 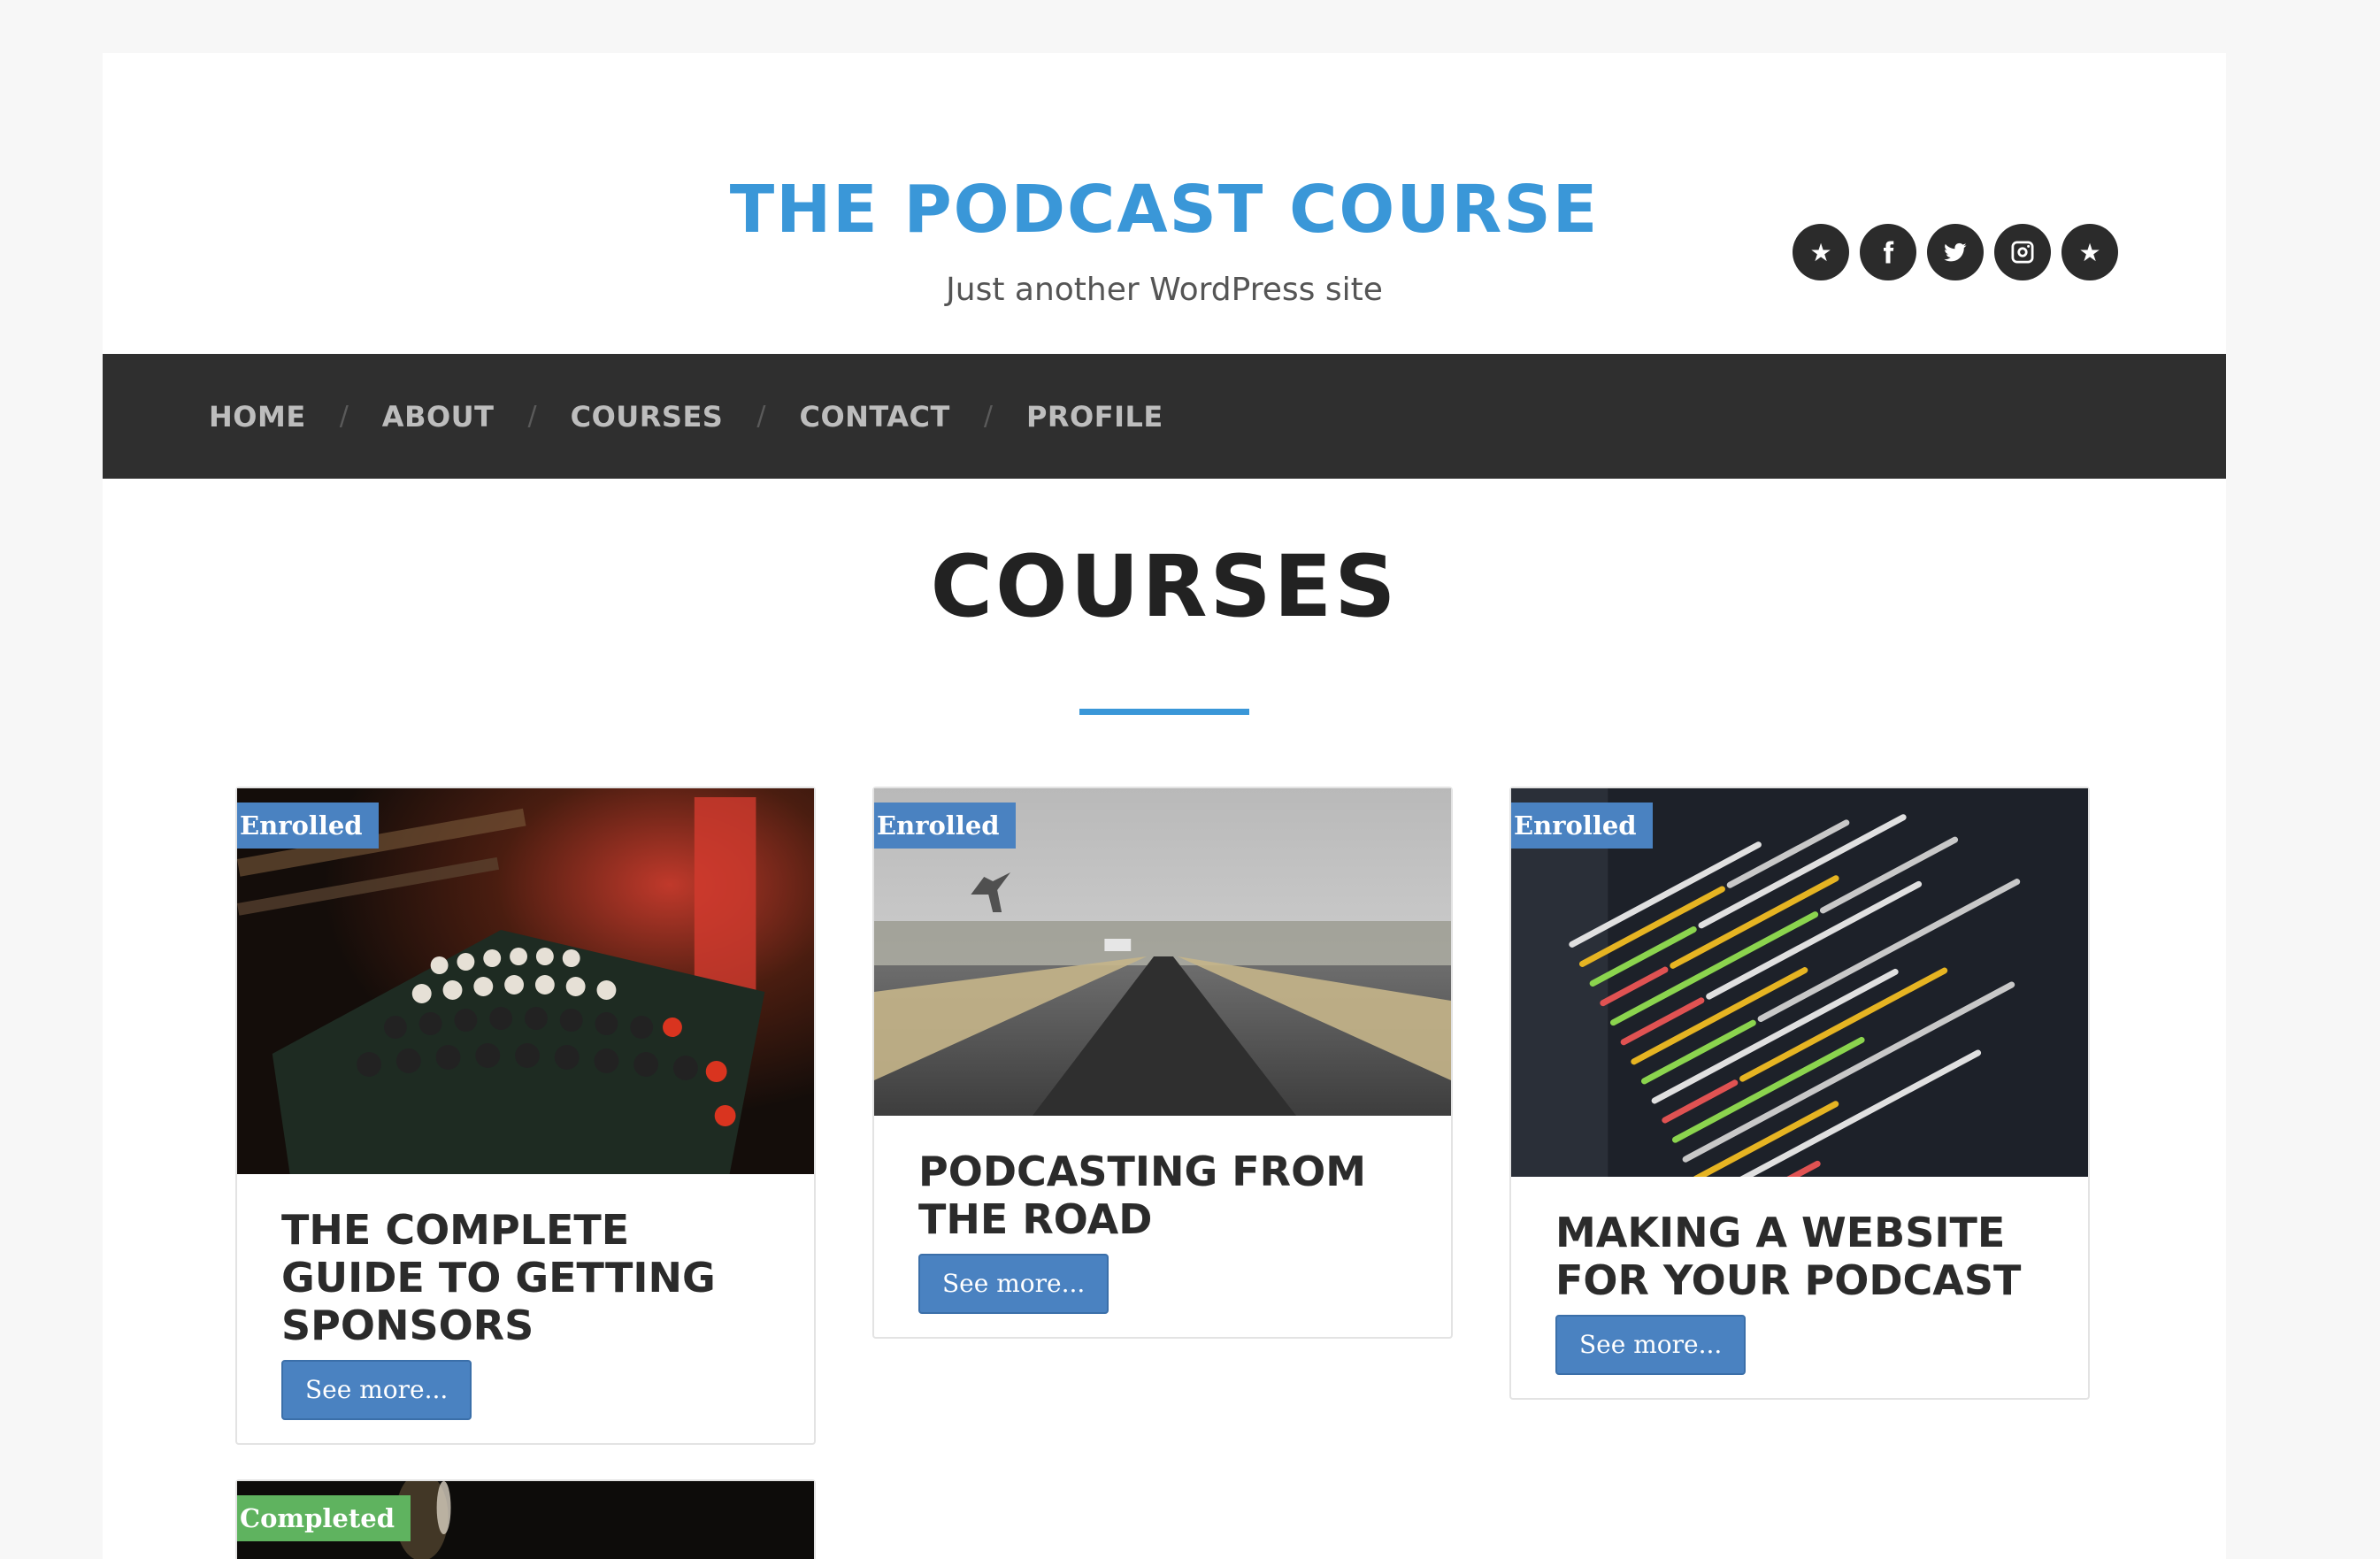 What do you see at coordinates (1888, 252) in the screenshot?
I see `facebook-icon` at bounding box center [1888, 252].